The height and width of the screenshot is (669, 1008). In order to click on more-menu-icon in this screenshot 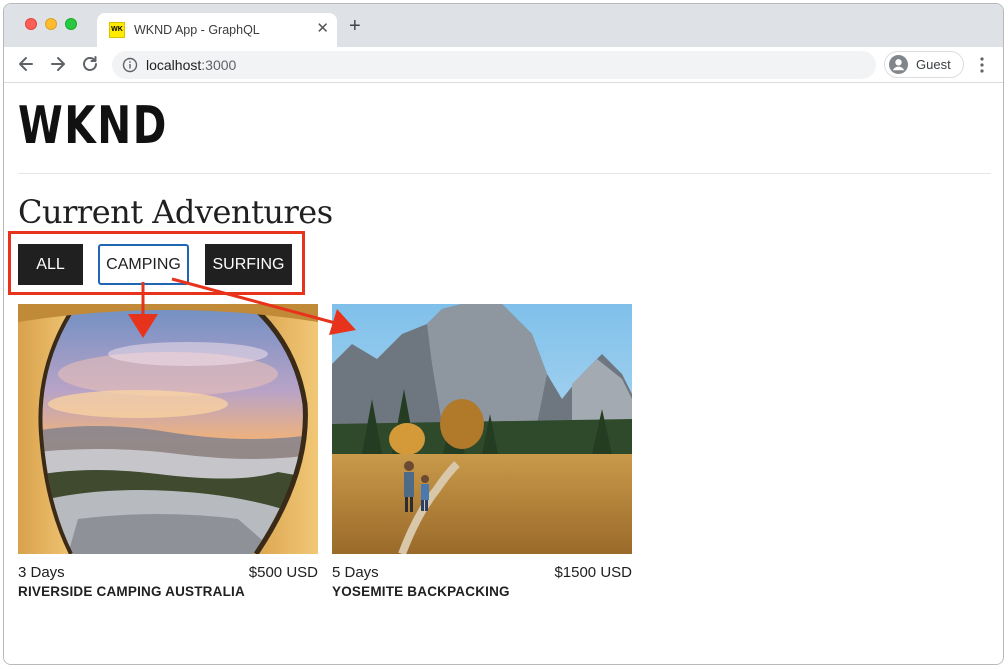, I will do `click(982, 65)`.